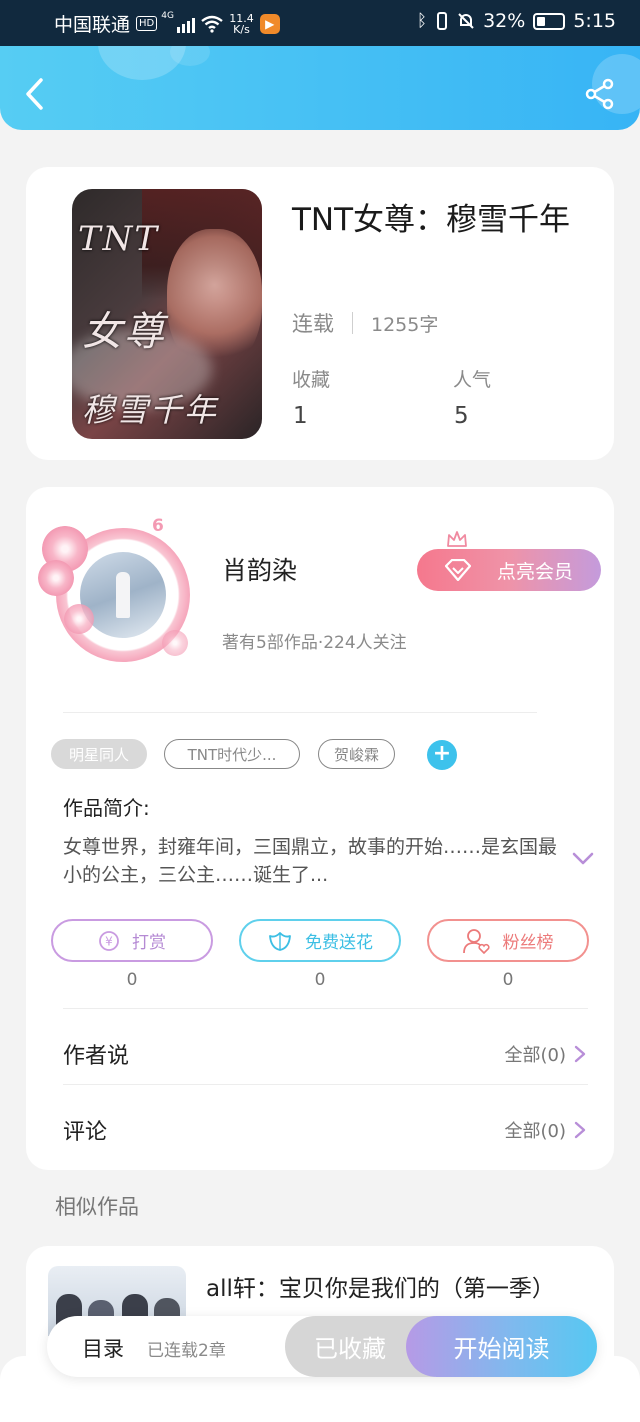  What do you see at coordinates (549, 21) in the screenshot?
I see `battery-icon` at bounding box center [549, 21].